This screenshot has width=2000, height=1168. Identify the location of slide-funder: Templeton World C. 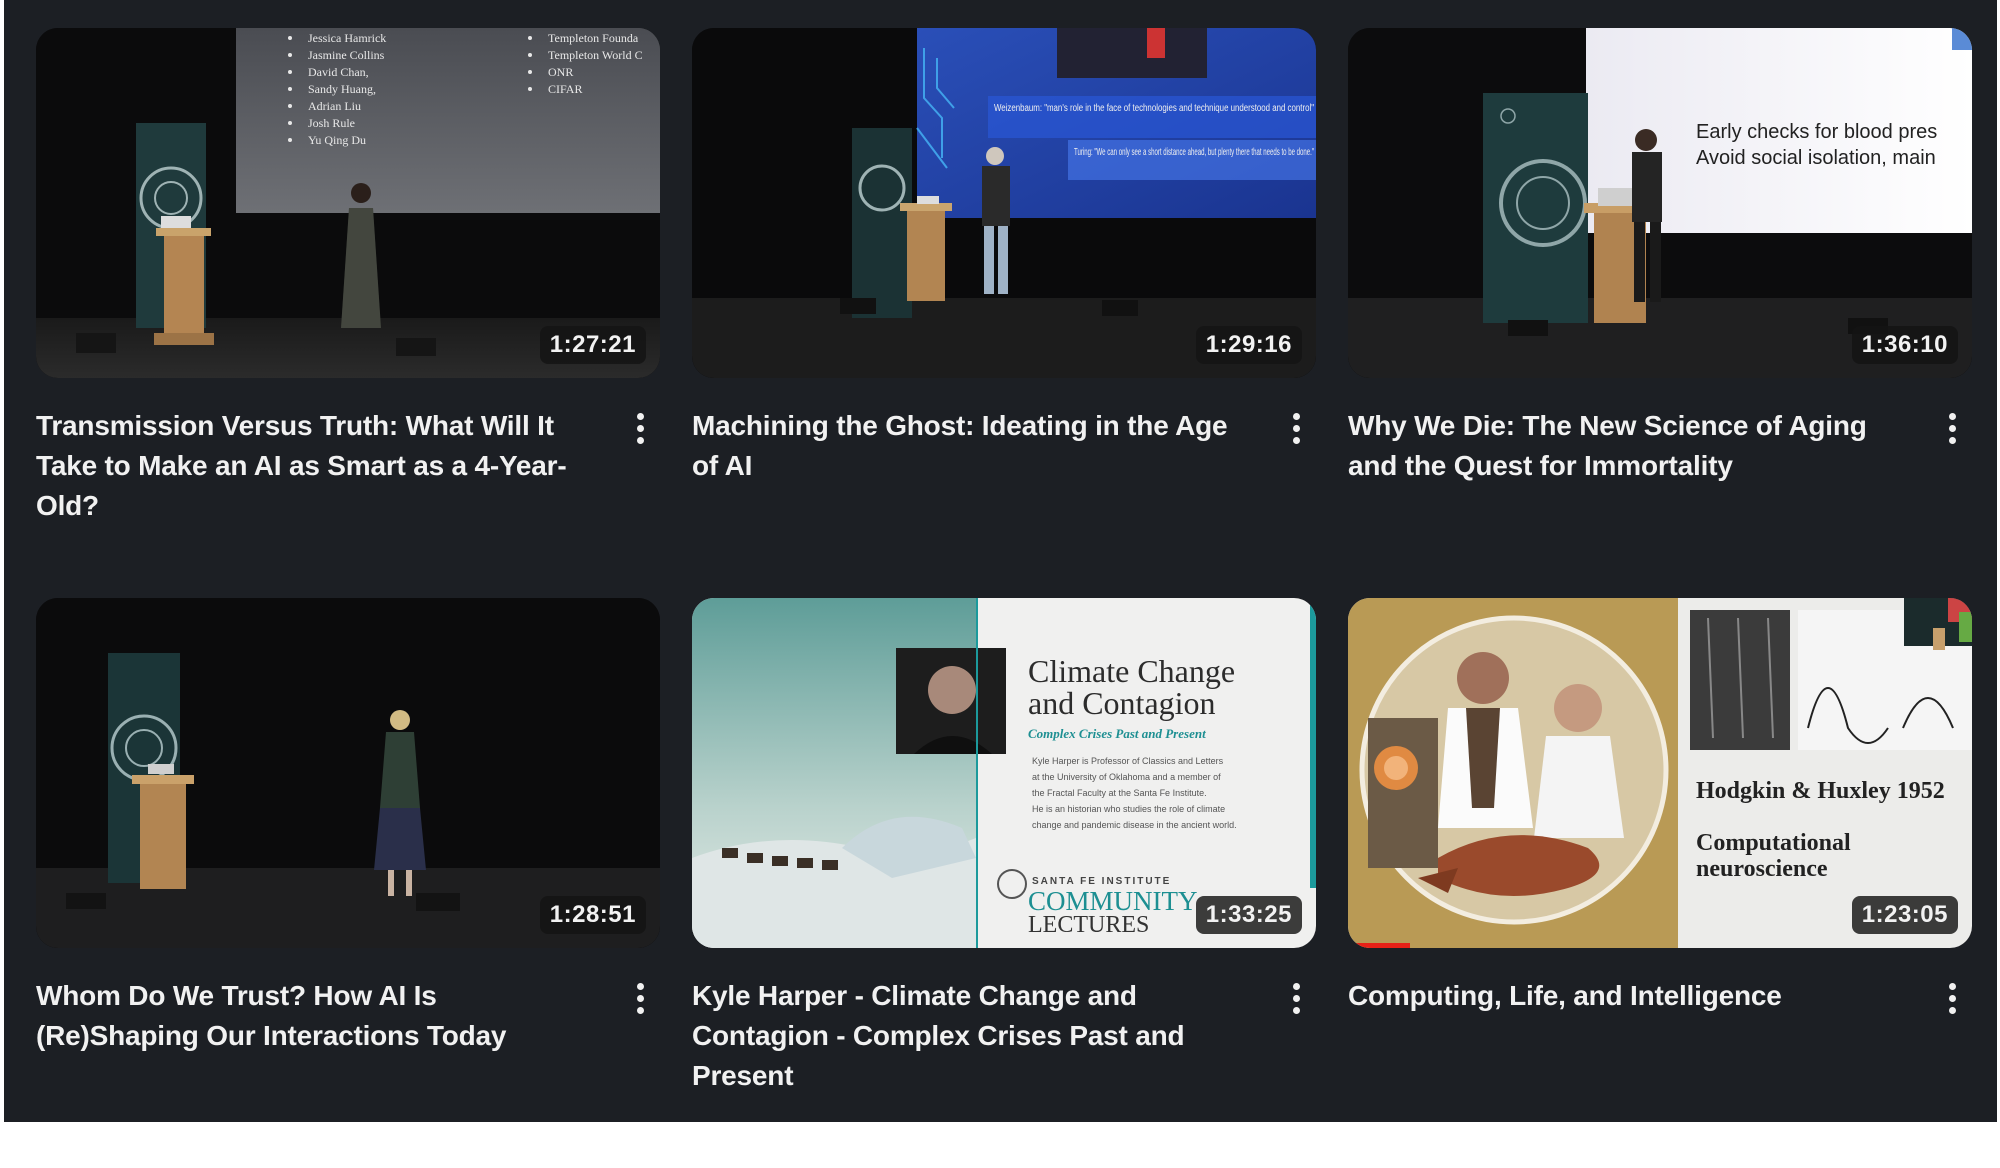
(595, 55).